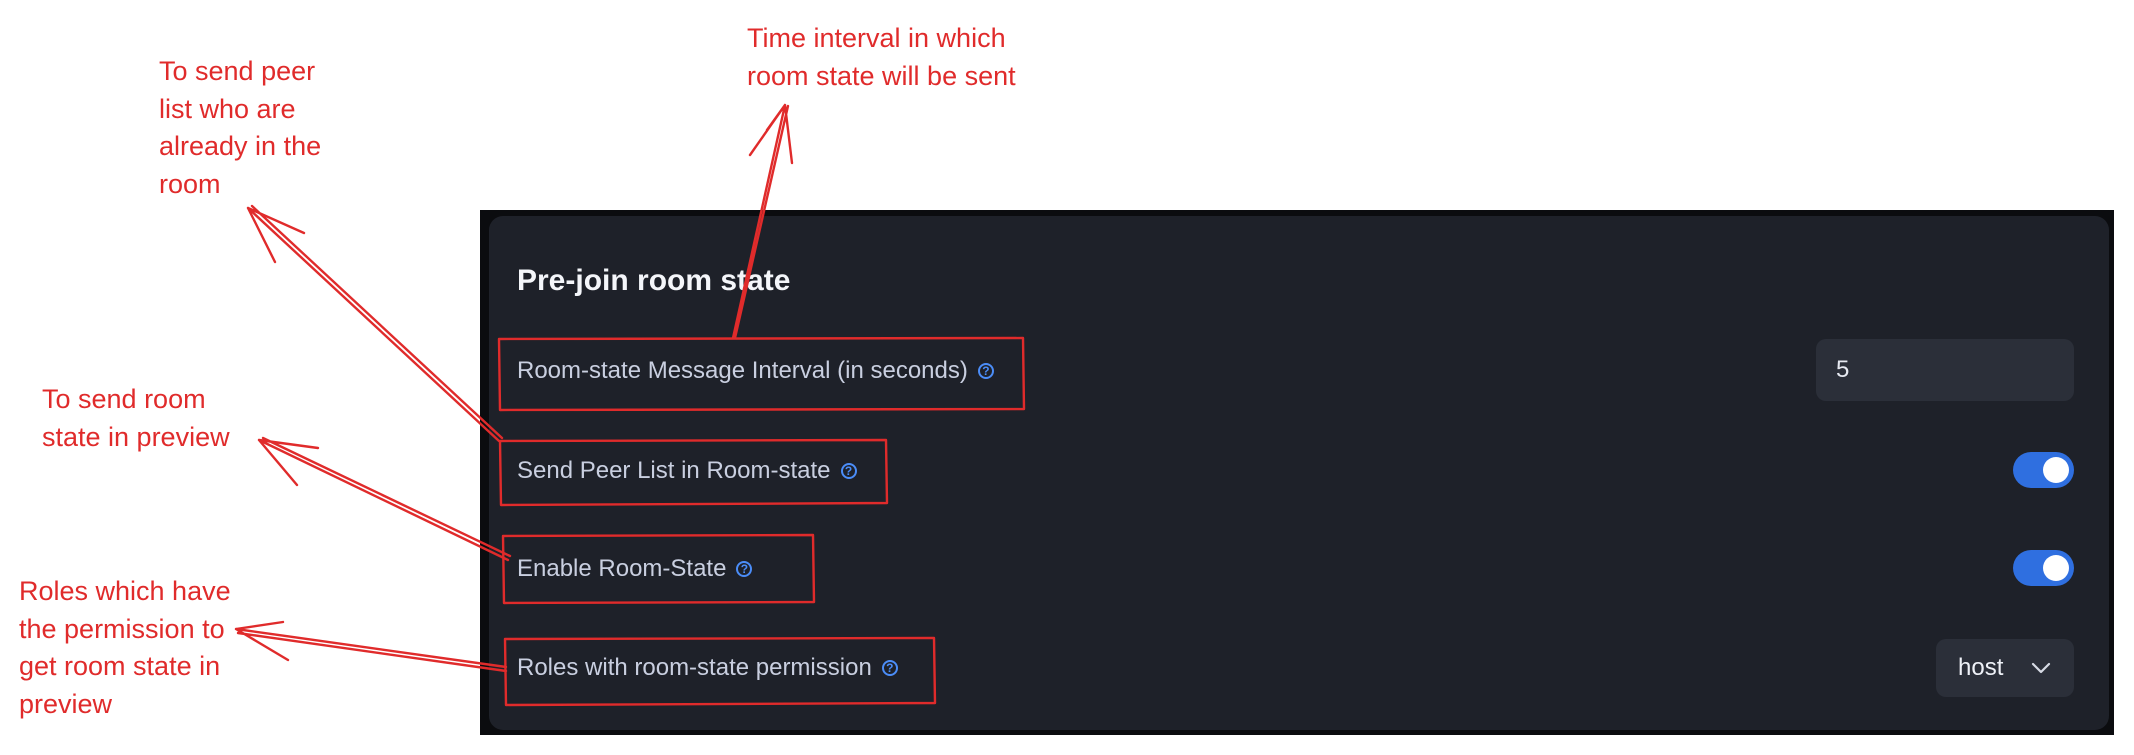 The height and width of the screenshot is (755, 2134). I want to click on row-label-roles: Roles with room-state permission ?, so click(707, 668).